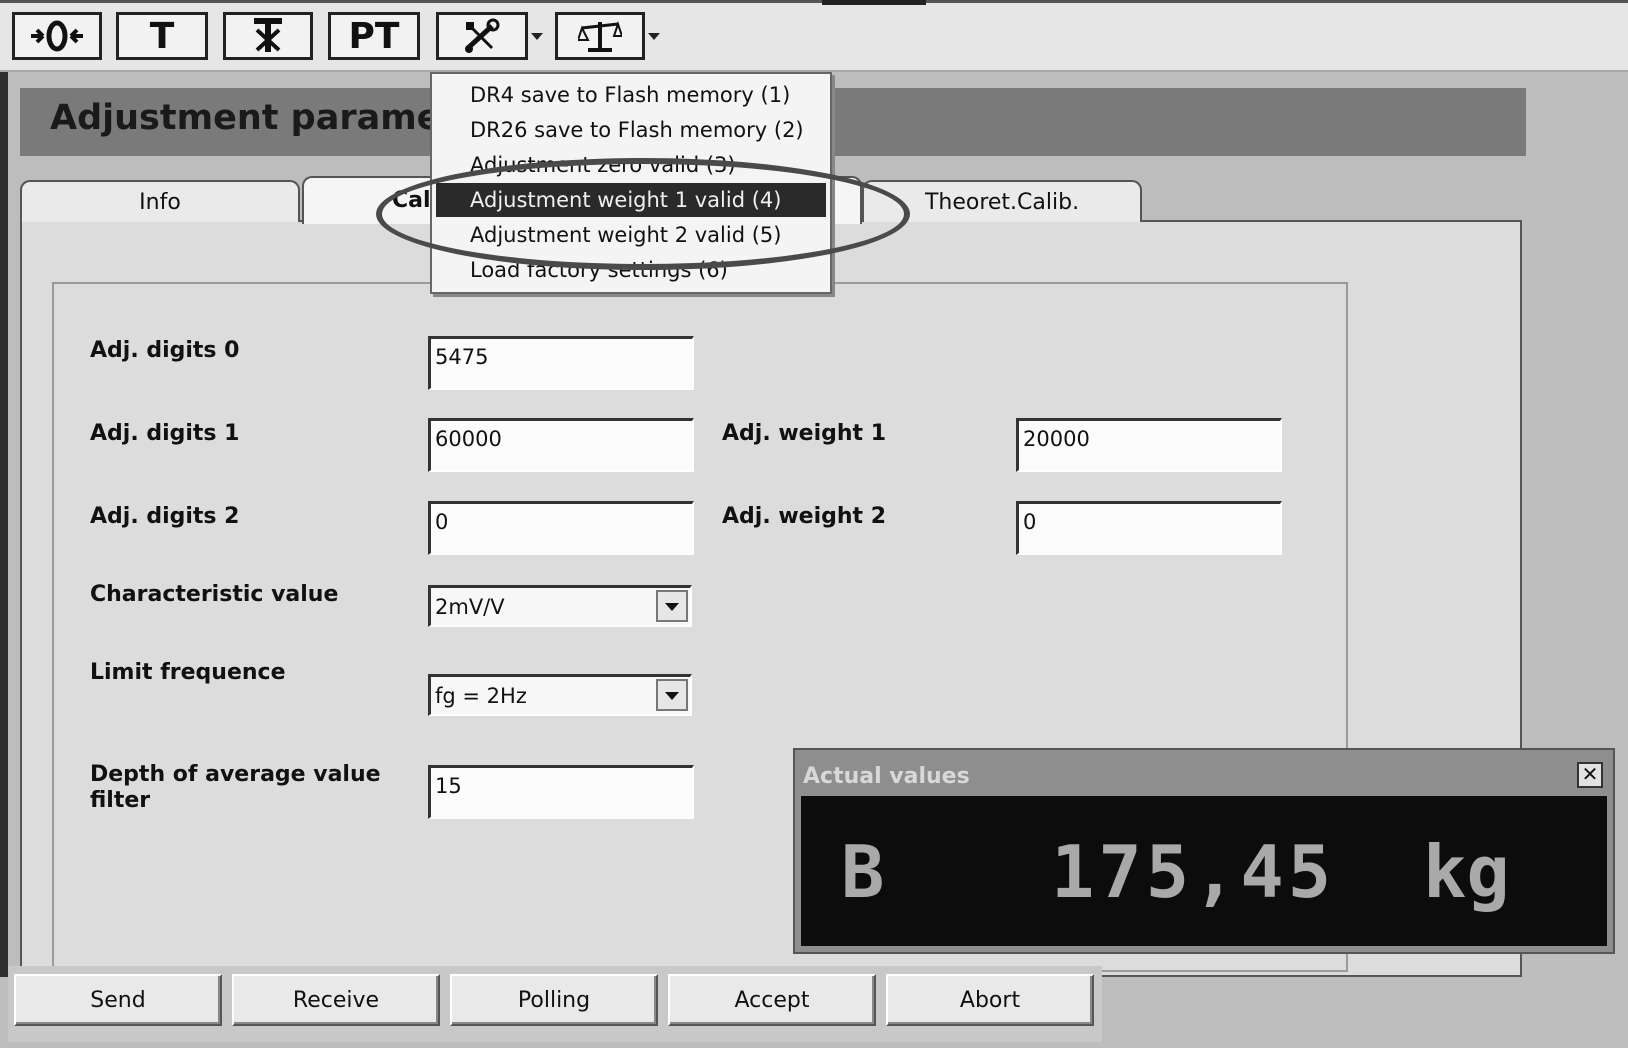  Describe the element at coordinates (1149, 445) in the screenshot. I see `adj-weight-1-field: 20000` at that location.